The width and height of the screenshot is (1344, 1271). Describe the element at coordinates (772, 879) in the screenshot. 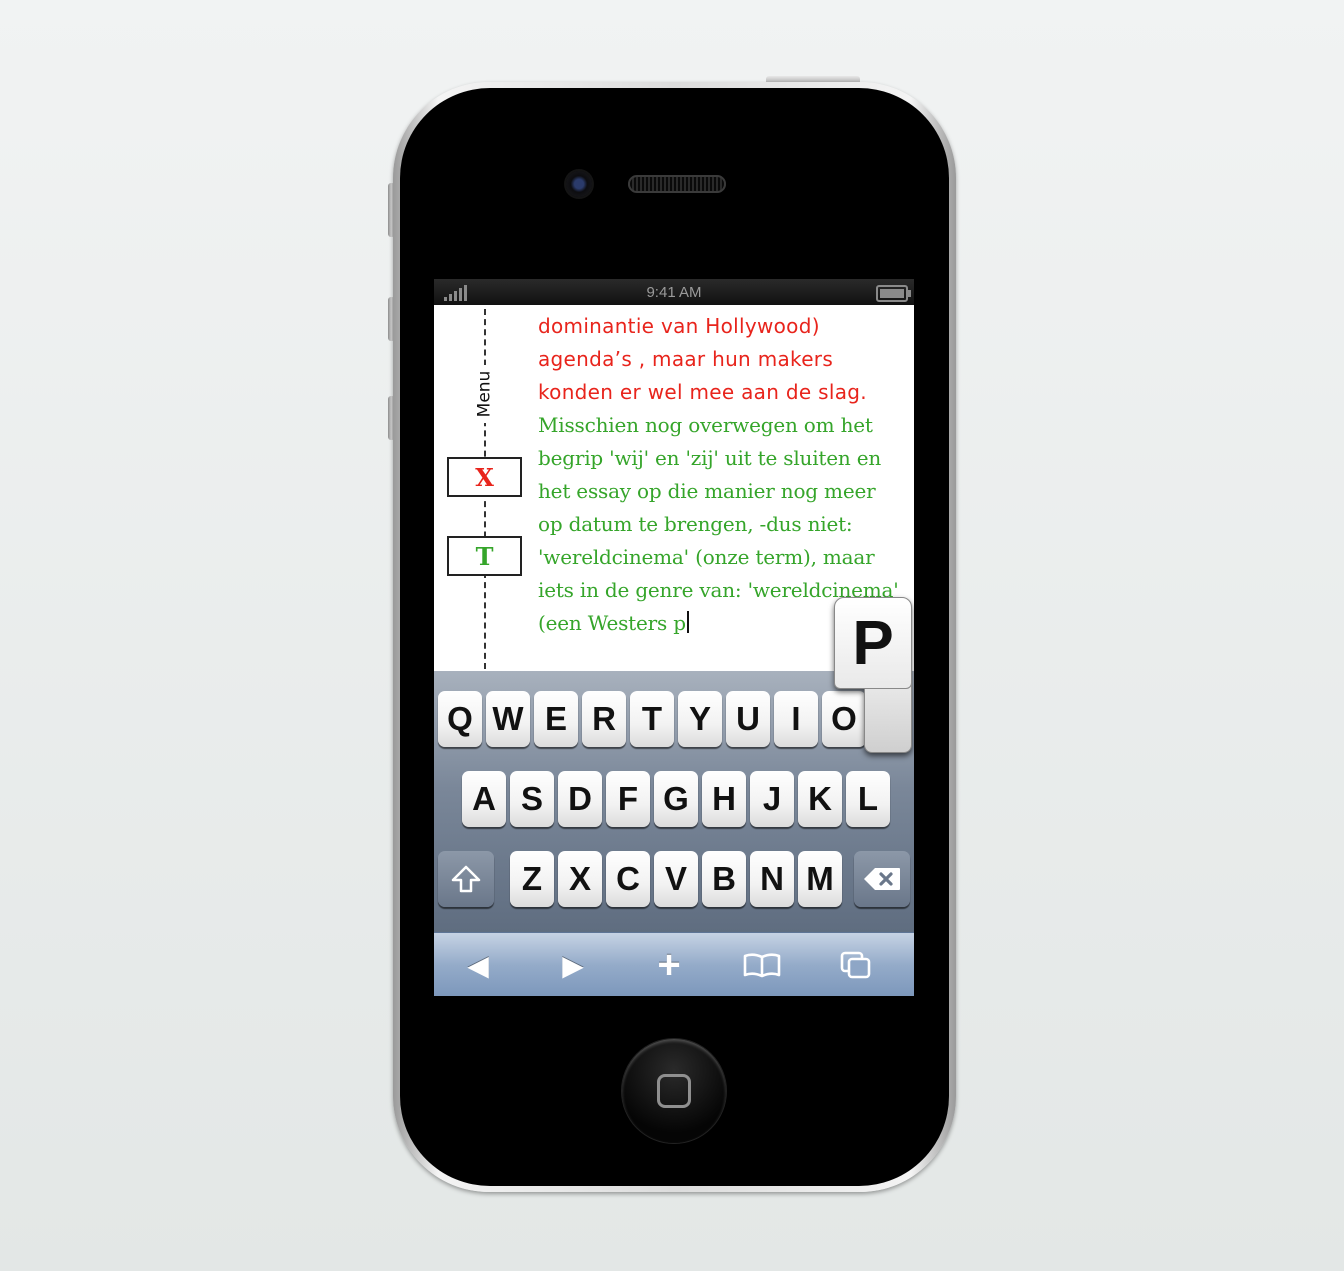

I see `key-n: N` at that location.